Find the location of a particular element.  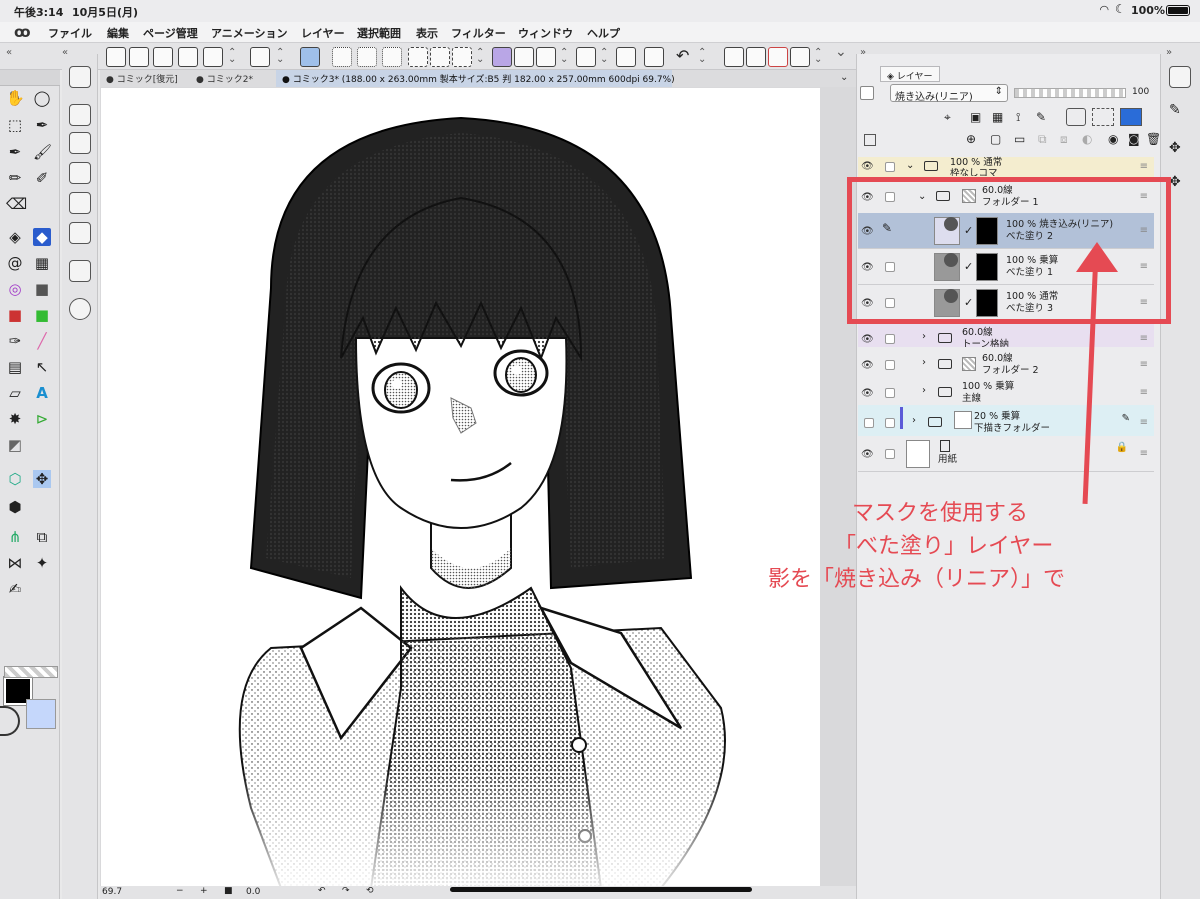

folder-icon is located at coordinates (756, 57).